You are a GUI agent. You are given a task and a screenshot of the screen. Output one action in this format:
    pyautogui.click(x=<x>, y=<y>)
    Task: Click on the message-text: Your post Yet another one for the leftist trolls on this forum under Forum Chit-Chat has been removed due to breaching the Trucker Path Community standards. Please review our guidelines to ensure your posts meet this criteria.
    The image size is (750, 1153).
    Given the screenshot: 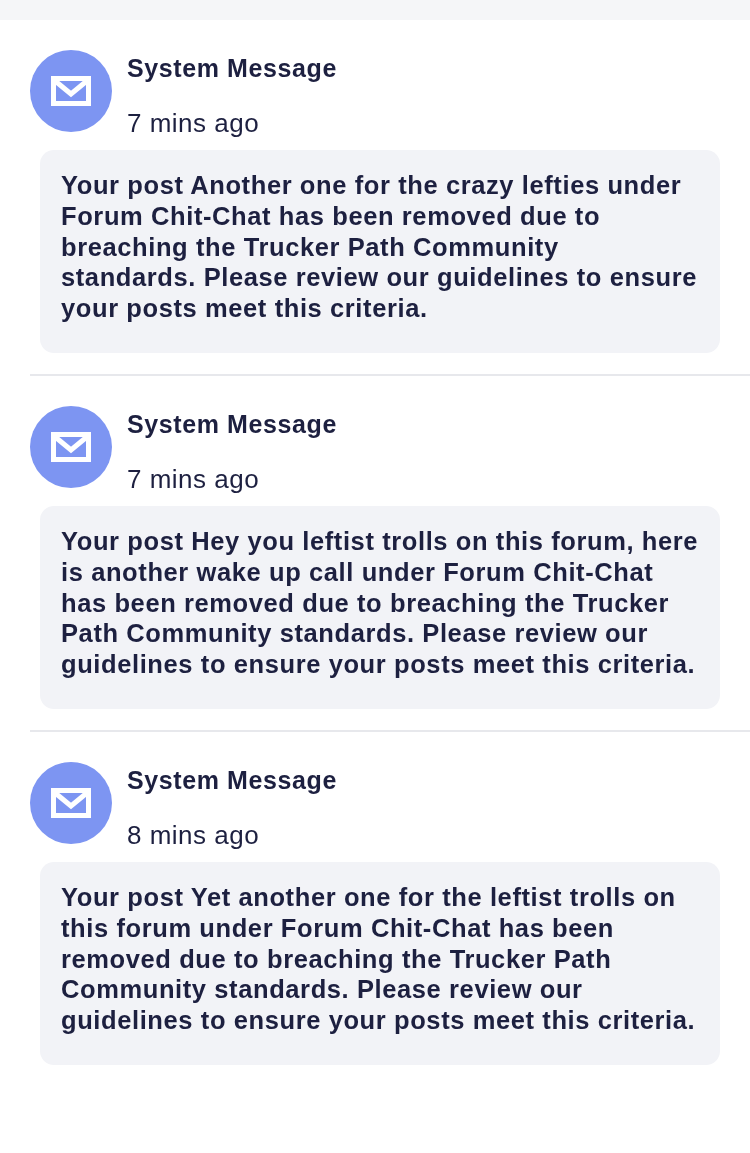 What is the action you would take?
    pyautogui.click(x=379, y=958)
    